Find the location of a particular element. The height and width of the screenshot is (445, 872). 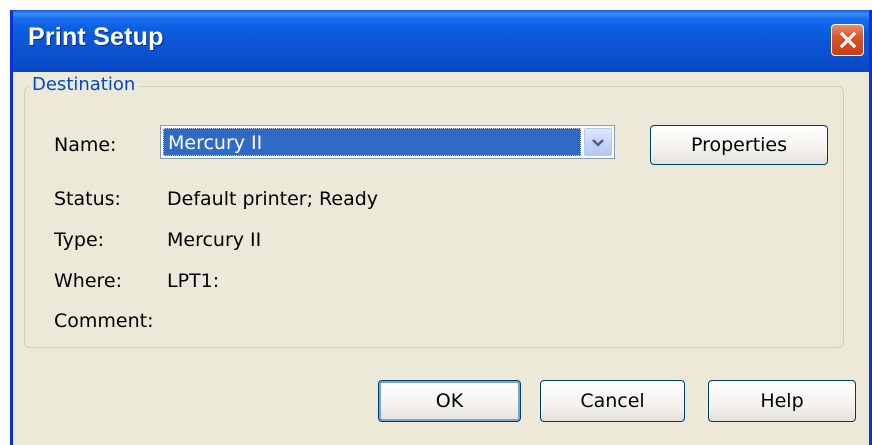

printer-name-select: Mercury II is located at coordinates (387, 142).